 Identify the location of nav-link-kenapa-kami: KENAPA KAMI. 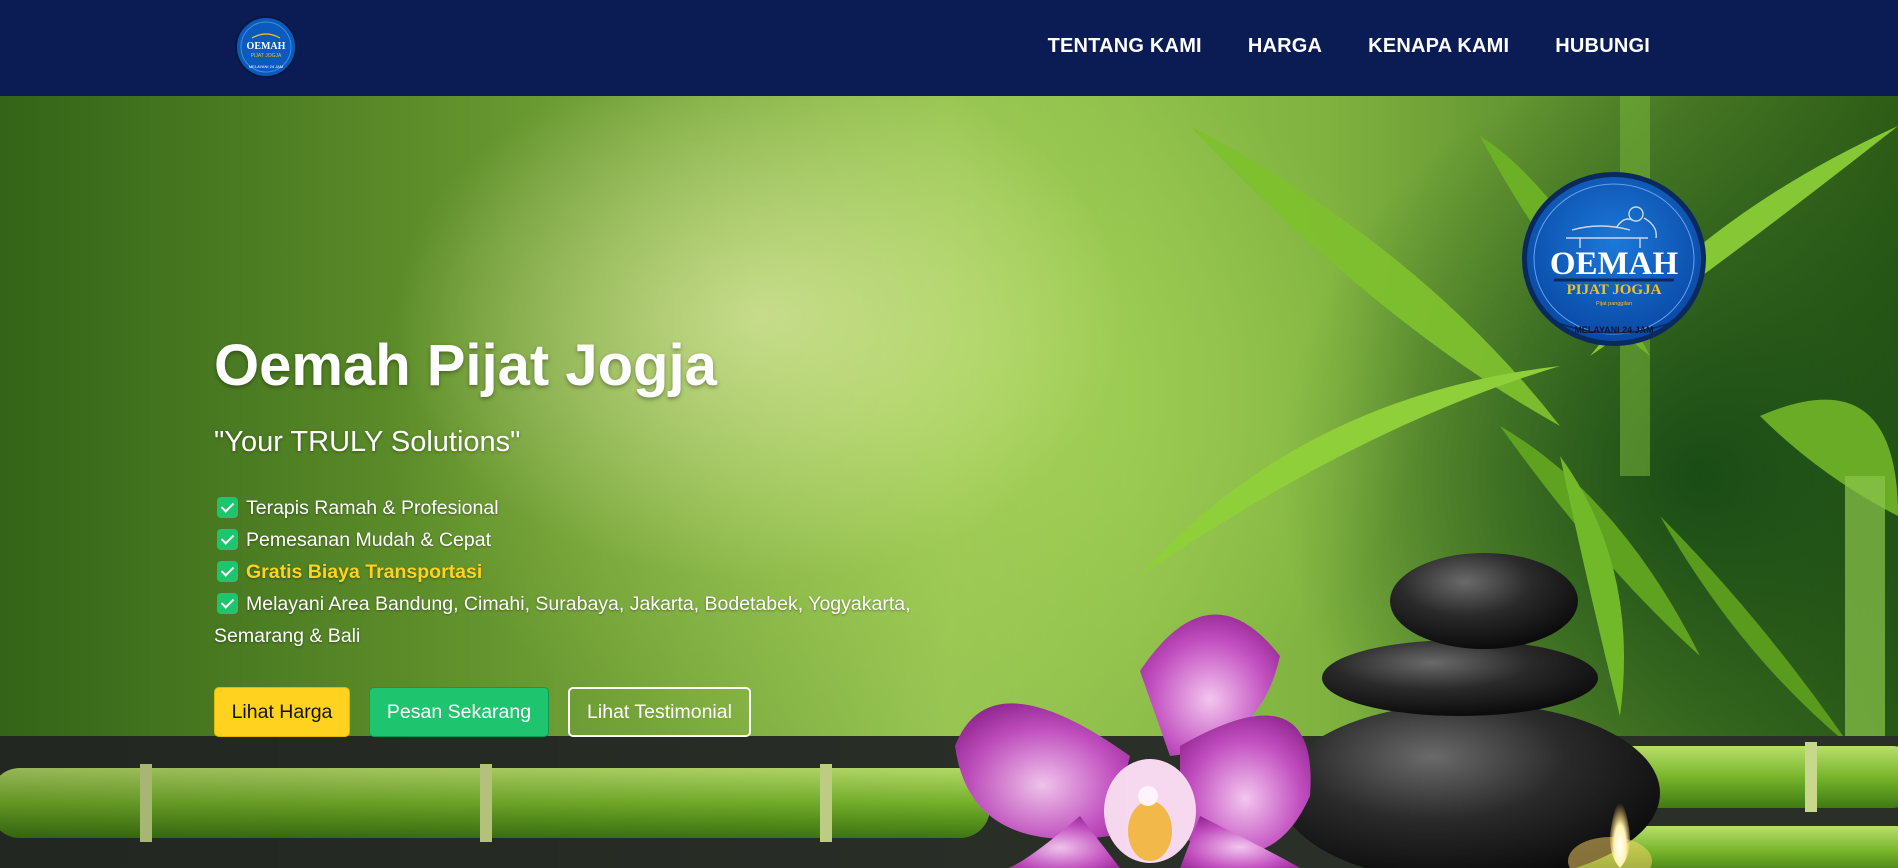
(1438, 46).